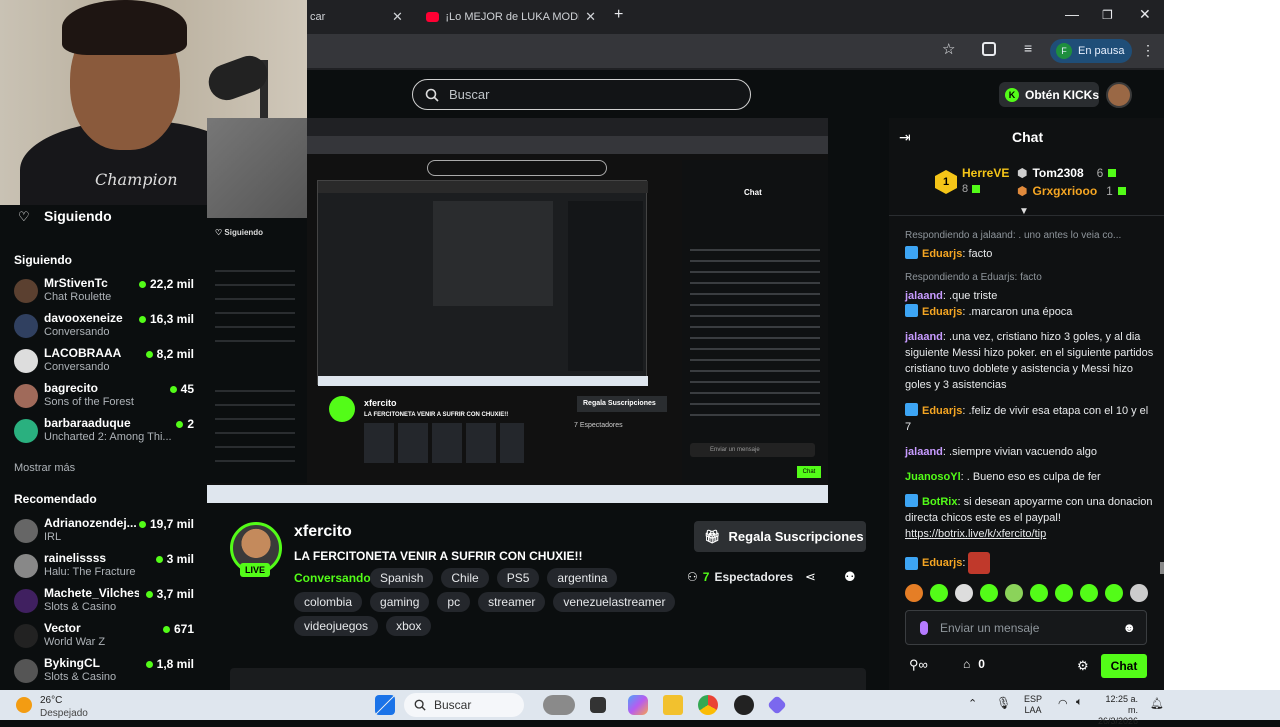 The image size is (1280, 727). Describe the element at coordinates (51, 700) in the screenshot. I see `weather-temp: 26°C` at that location.